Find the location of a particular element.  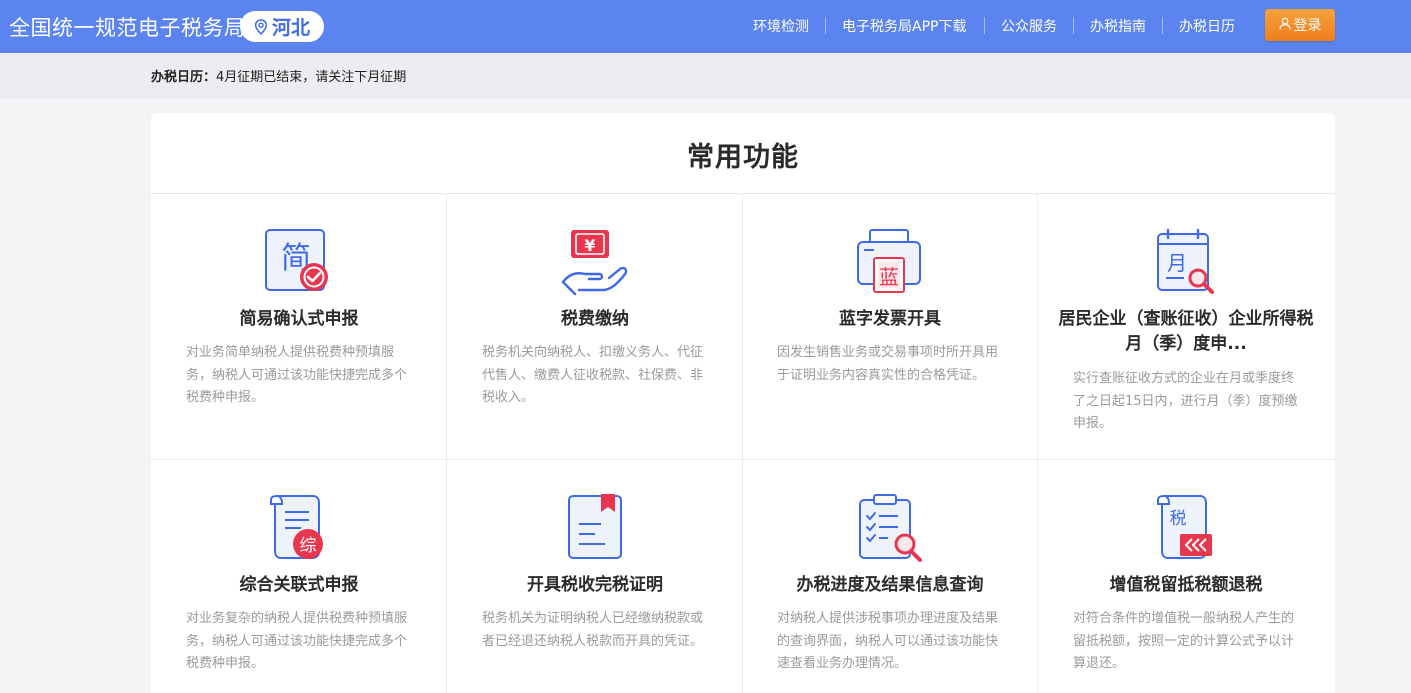

panel-title: 常用功能 is located at coordinates (743, 157).